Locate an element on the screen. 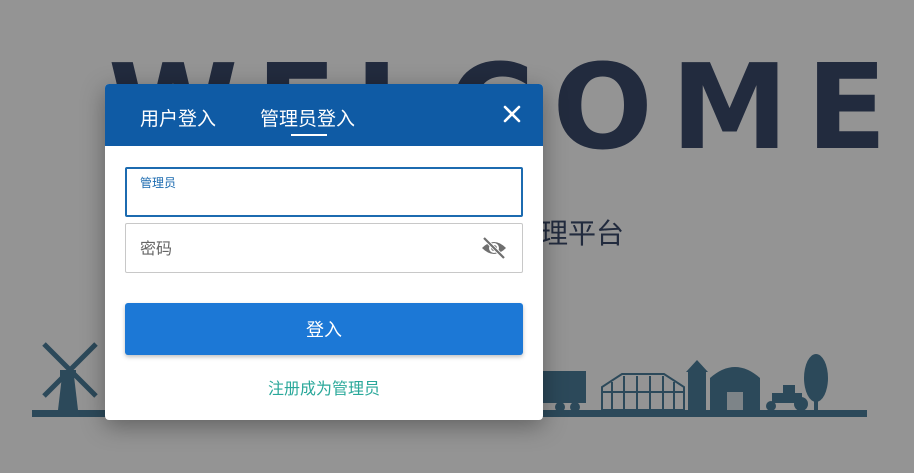  login-button: 登入 is located at coordinates (324, 329).